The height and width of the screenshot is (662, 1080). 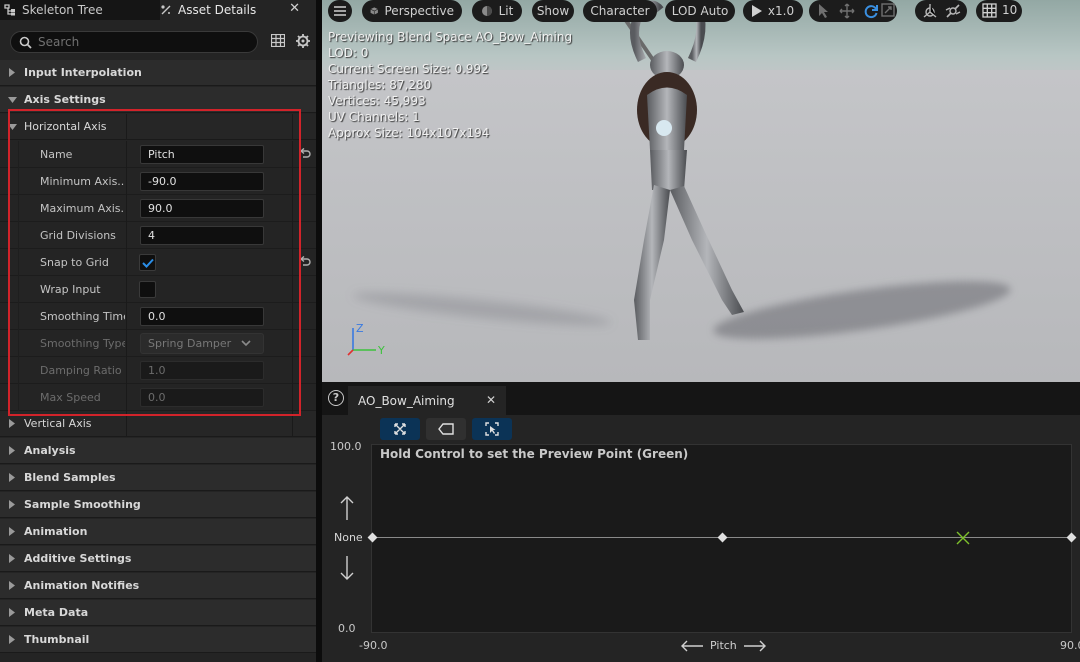 What do you see at coordinates (400, 429) in the screenshot?
I see `show-triangulation-button` at bounding box center [400, 429].